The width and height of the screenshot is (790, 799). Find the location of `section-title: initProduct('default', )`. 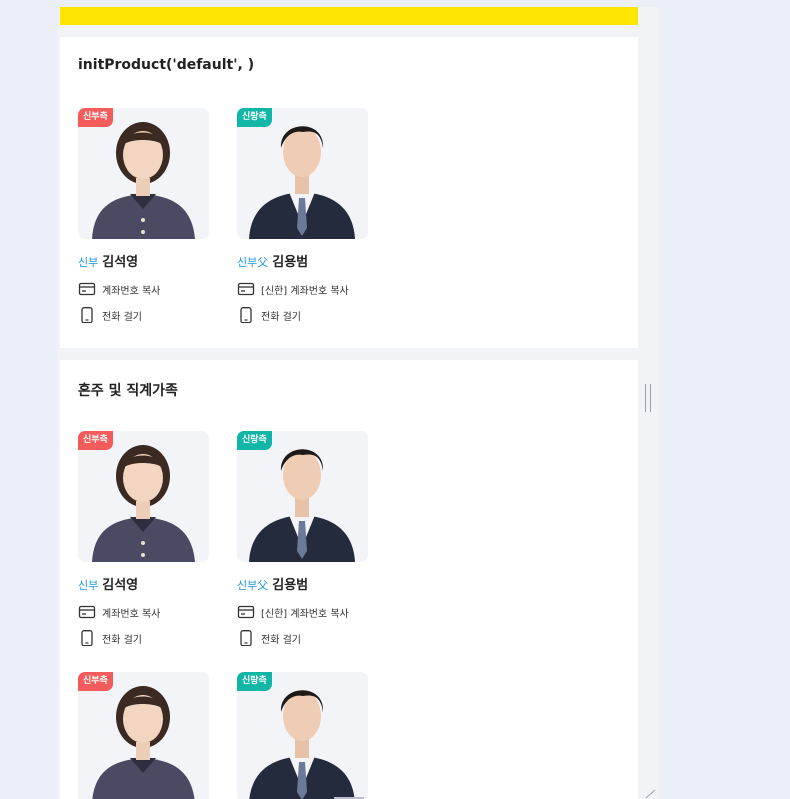

section-title: initProduct('default', ) is located at coordinates (166, 65).